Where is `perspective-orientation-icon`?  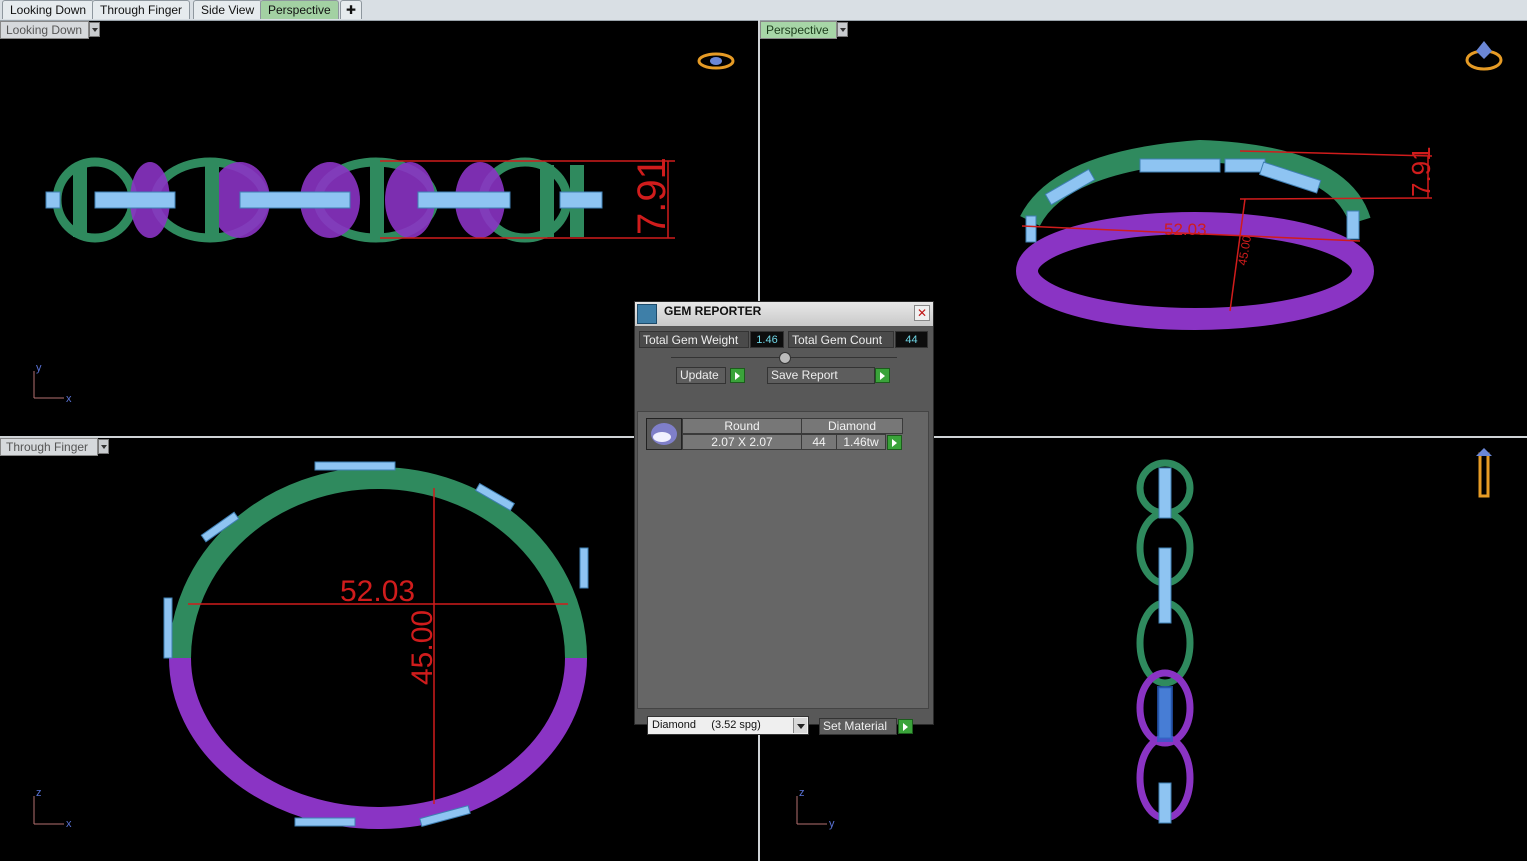 perspective-orientation-icon is located at coordinates (1484, 56).